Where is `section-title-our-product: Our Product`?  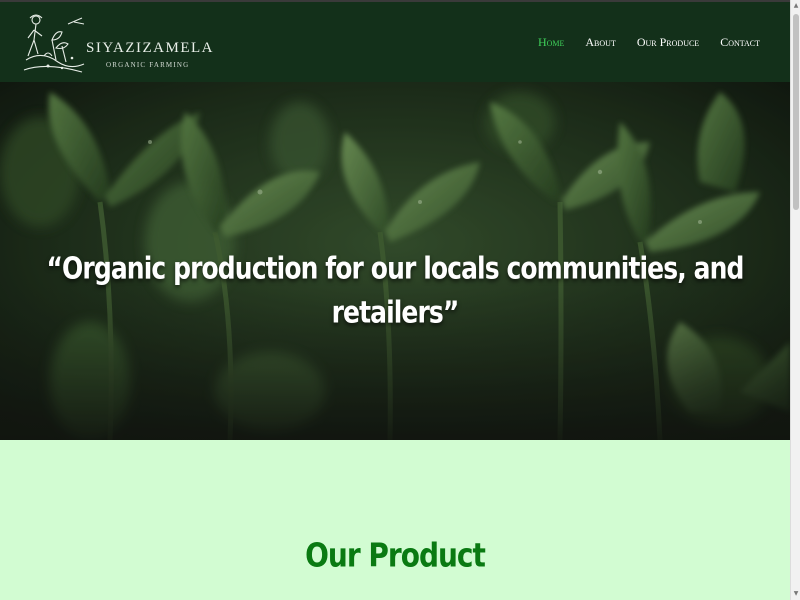
section-title-our-product: Our Product is located at coordinates (395, 555).